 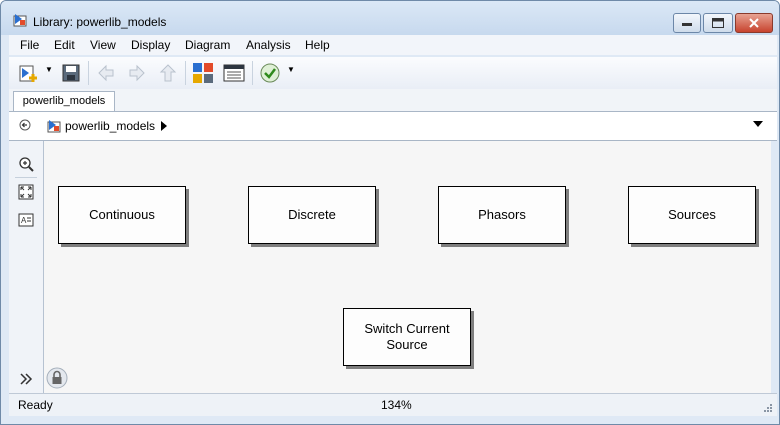 What do you see at coordinates (26, 177) in the screenshot?
I see `palette-separator` at bounding box center [26, 177].